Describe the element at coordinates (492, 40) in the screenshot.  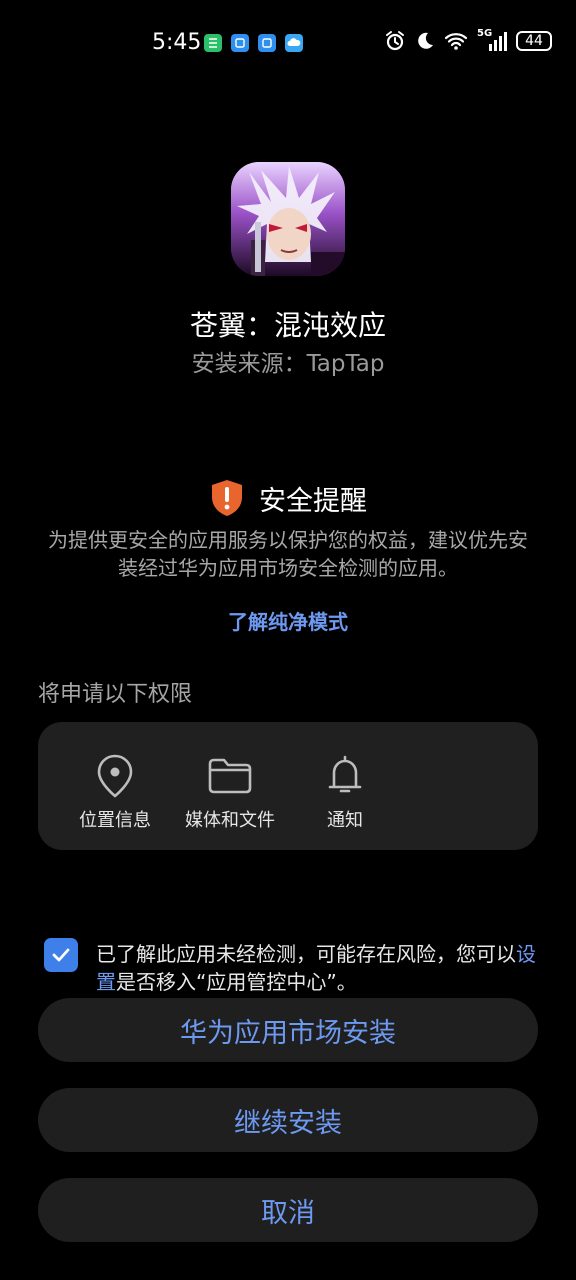
I see `signal-icon: 5G` at that location.